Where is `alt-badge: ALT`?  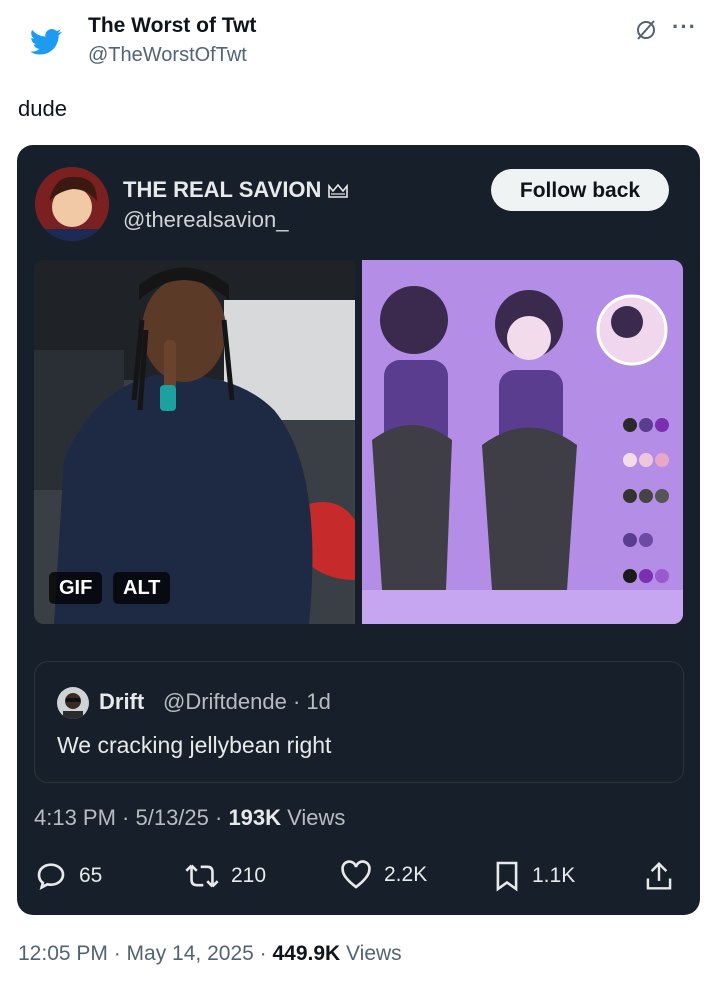
alt-badge: ALT is located at coordinates (142, 588).